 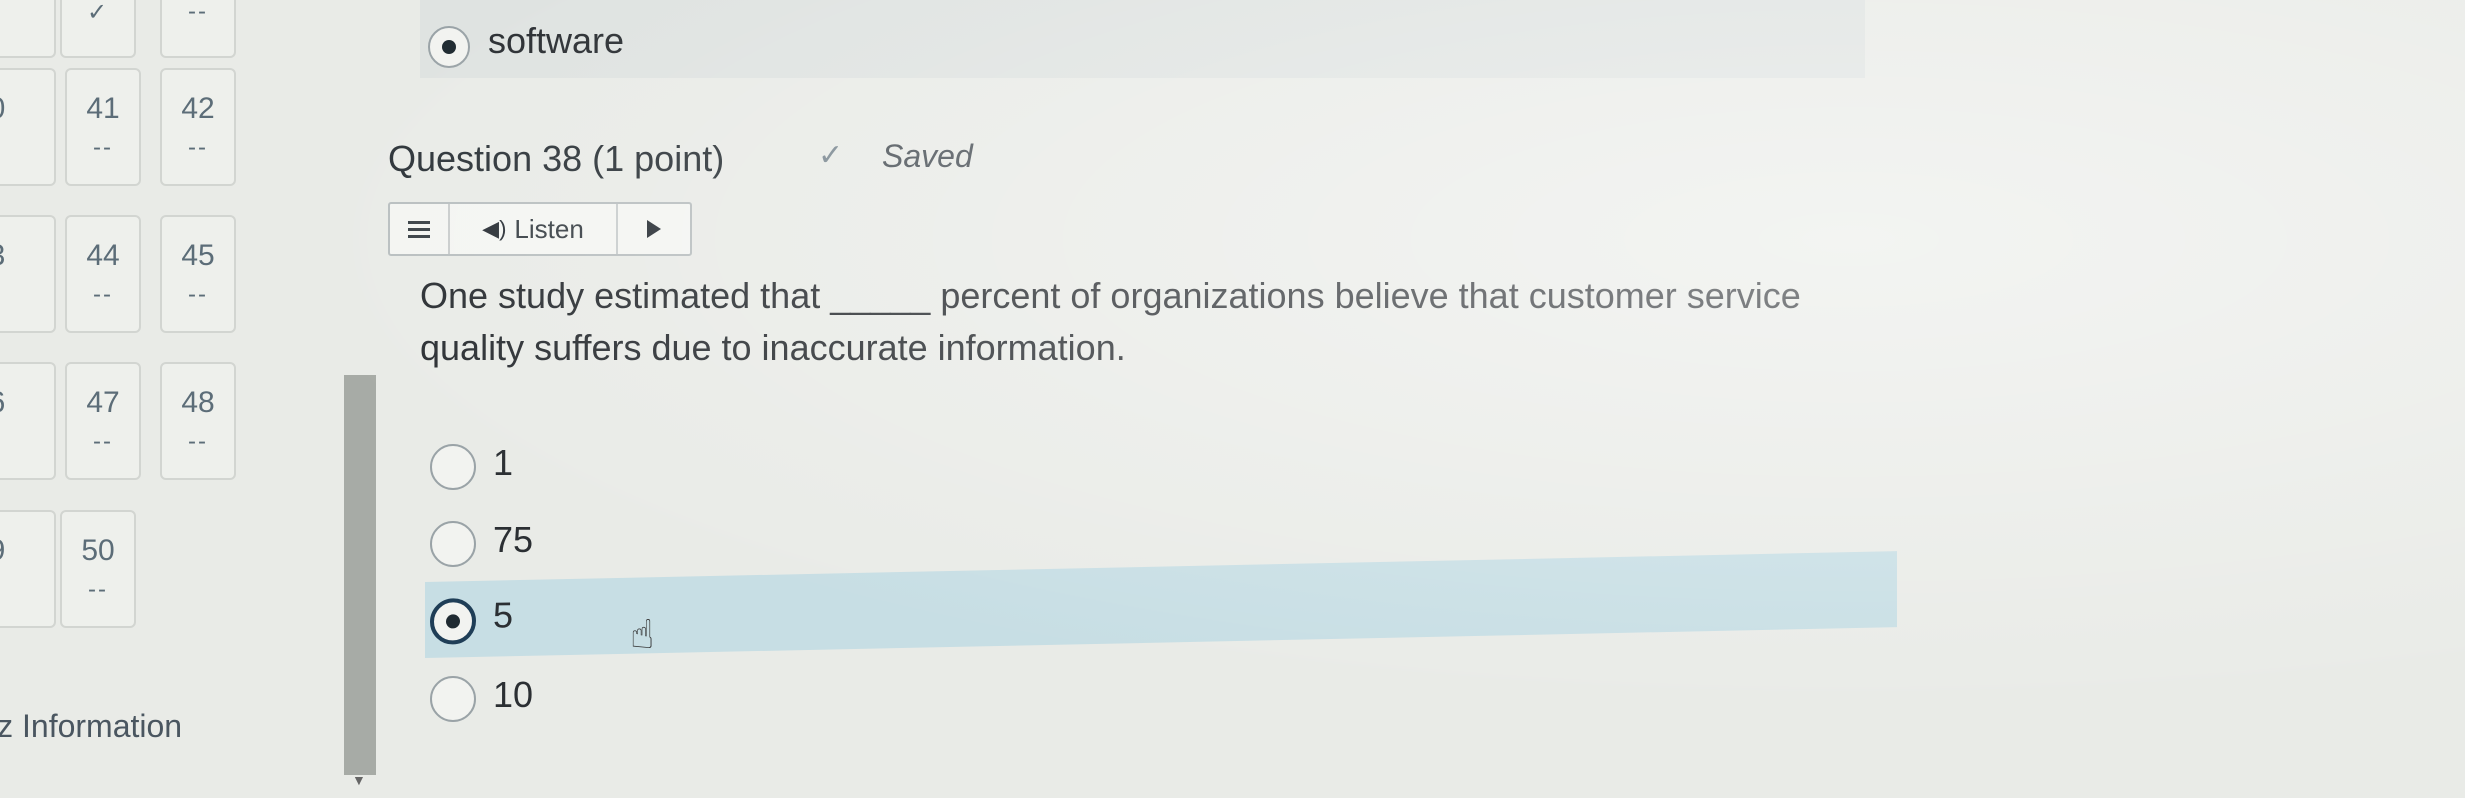 I want to click on nav-question-number: 41, so click(x=103, y=108).